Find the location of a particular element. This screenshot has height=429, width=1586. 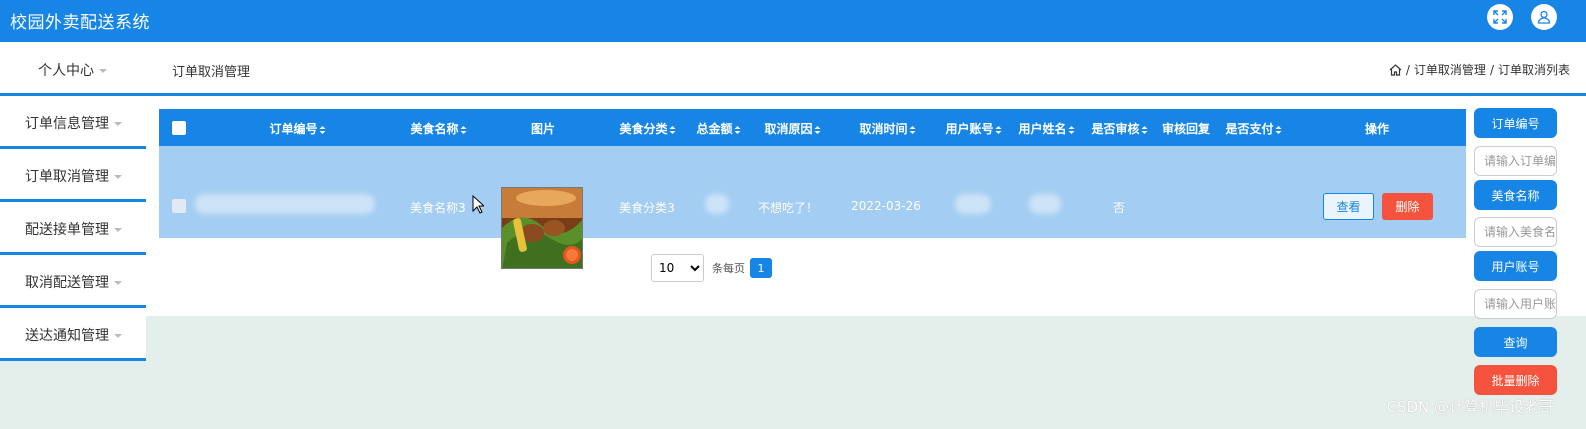

delete-button: 删除 is located at coordinates (1407, 206).